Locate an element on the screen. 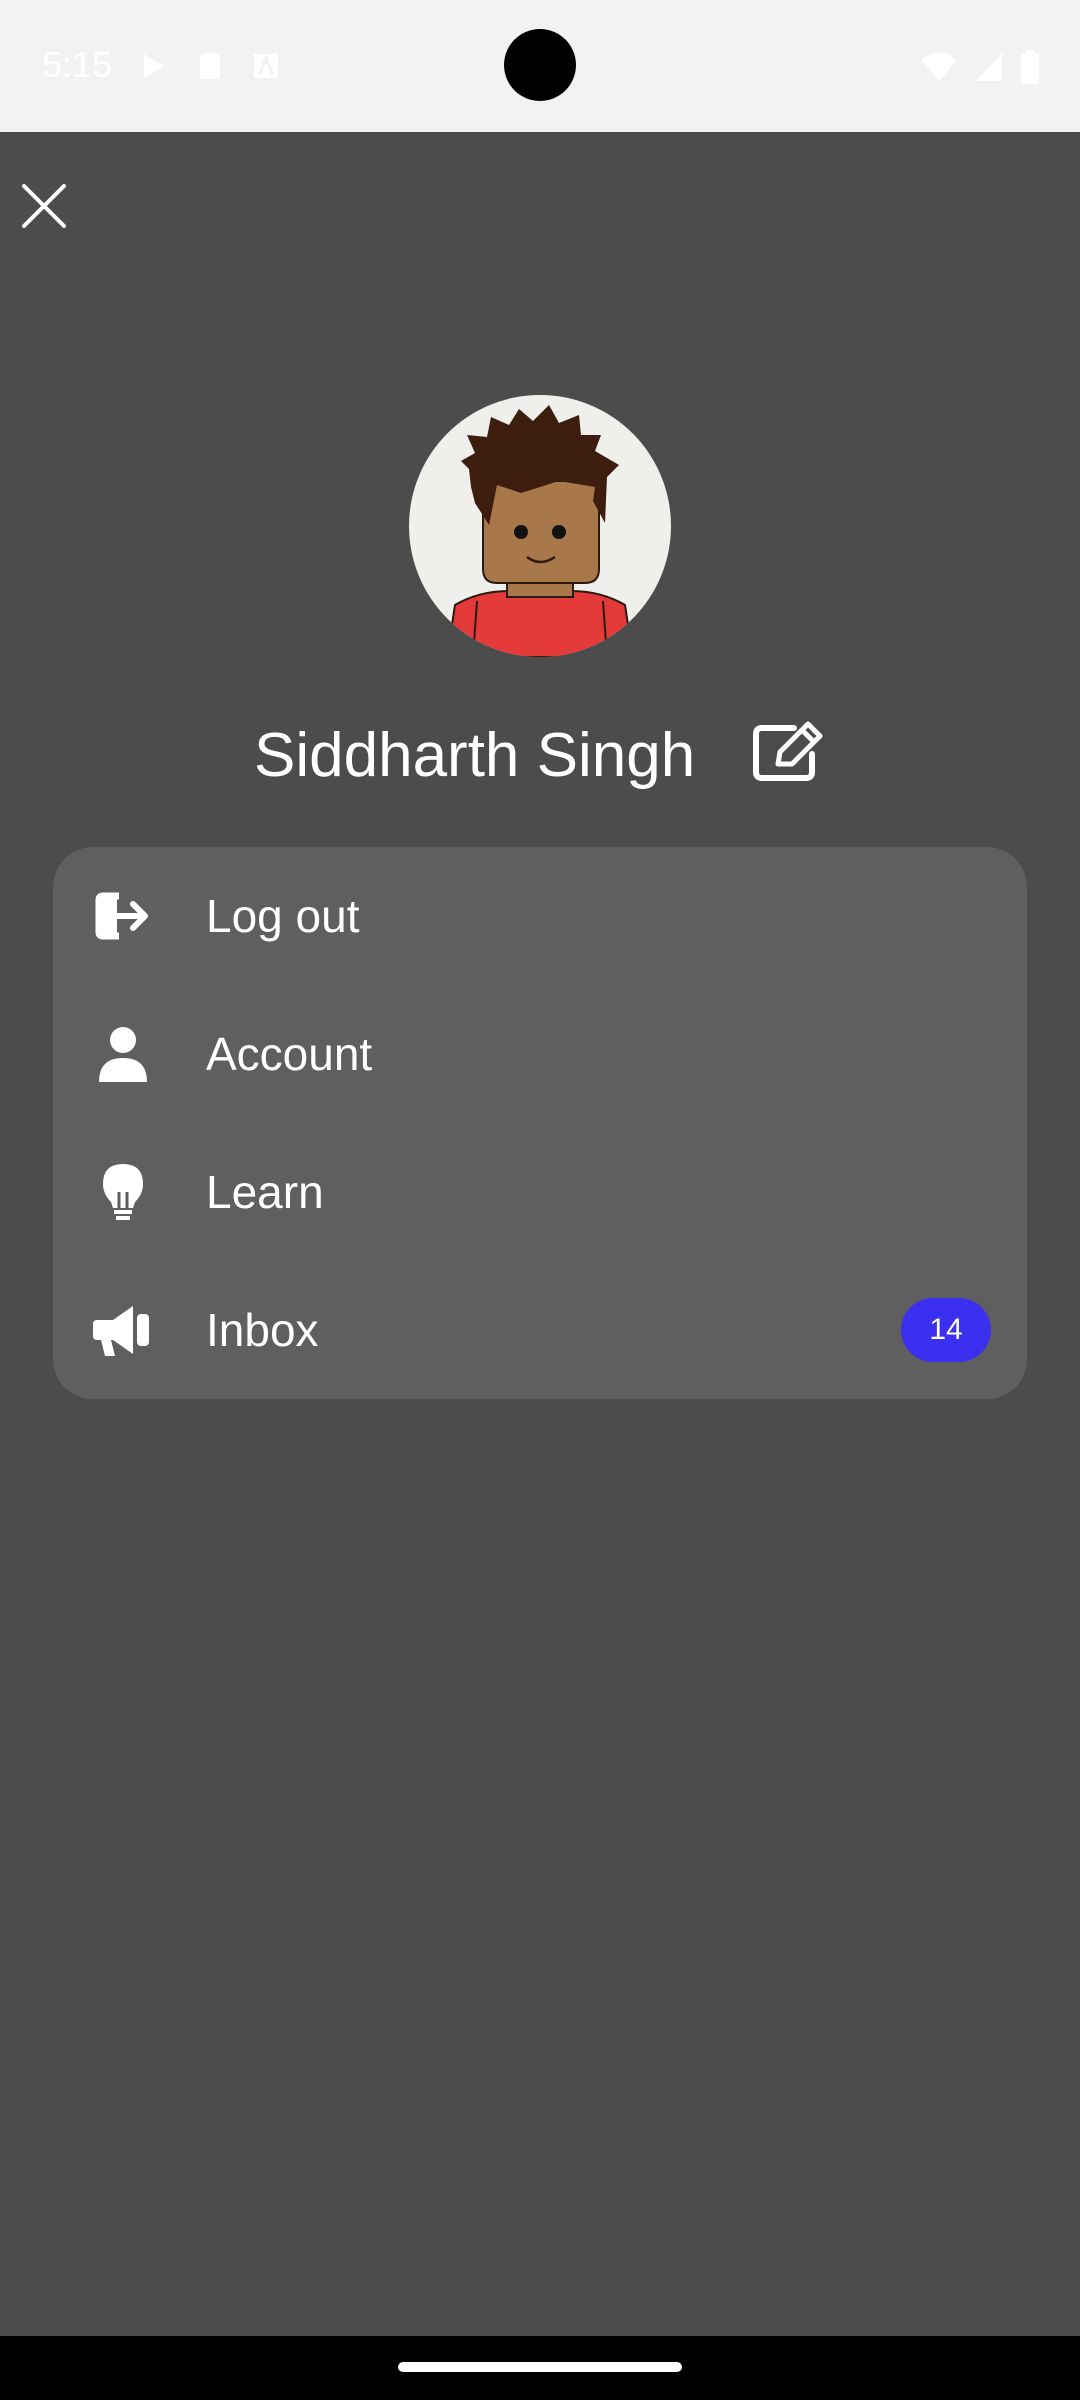  sd-card-icon is located at coordinates (210, 66).